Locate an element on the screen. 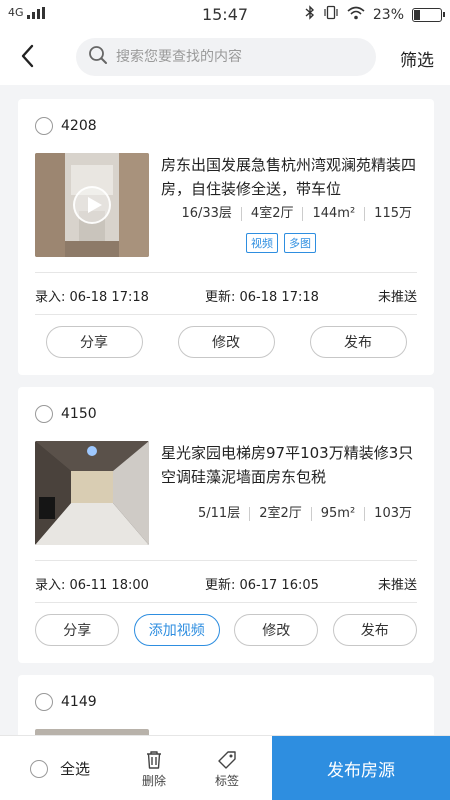  entered-time: 录入: 06-11 18:00 is located at coordinates (92, 585).